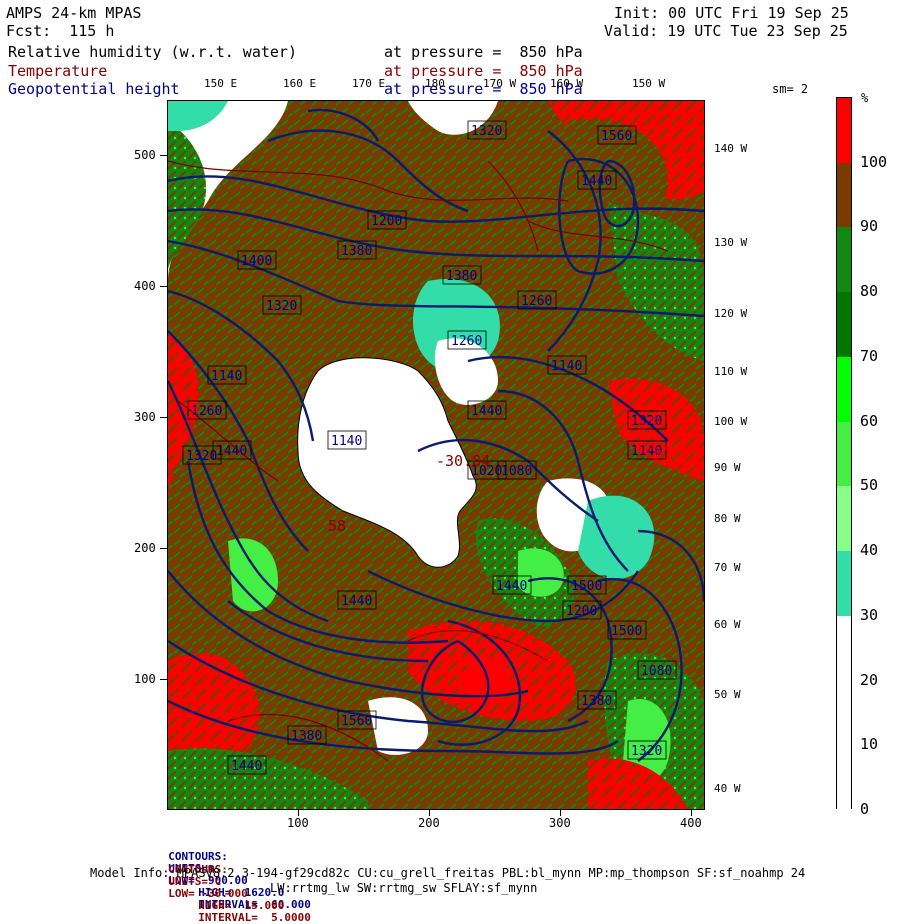  I want to click on colorbar-tick-label: 50, so click(869, 485).